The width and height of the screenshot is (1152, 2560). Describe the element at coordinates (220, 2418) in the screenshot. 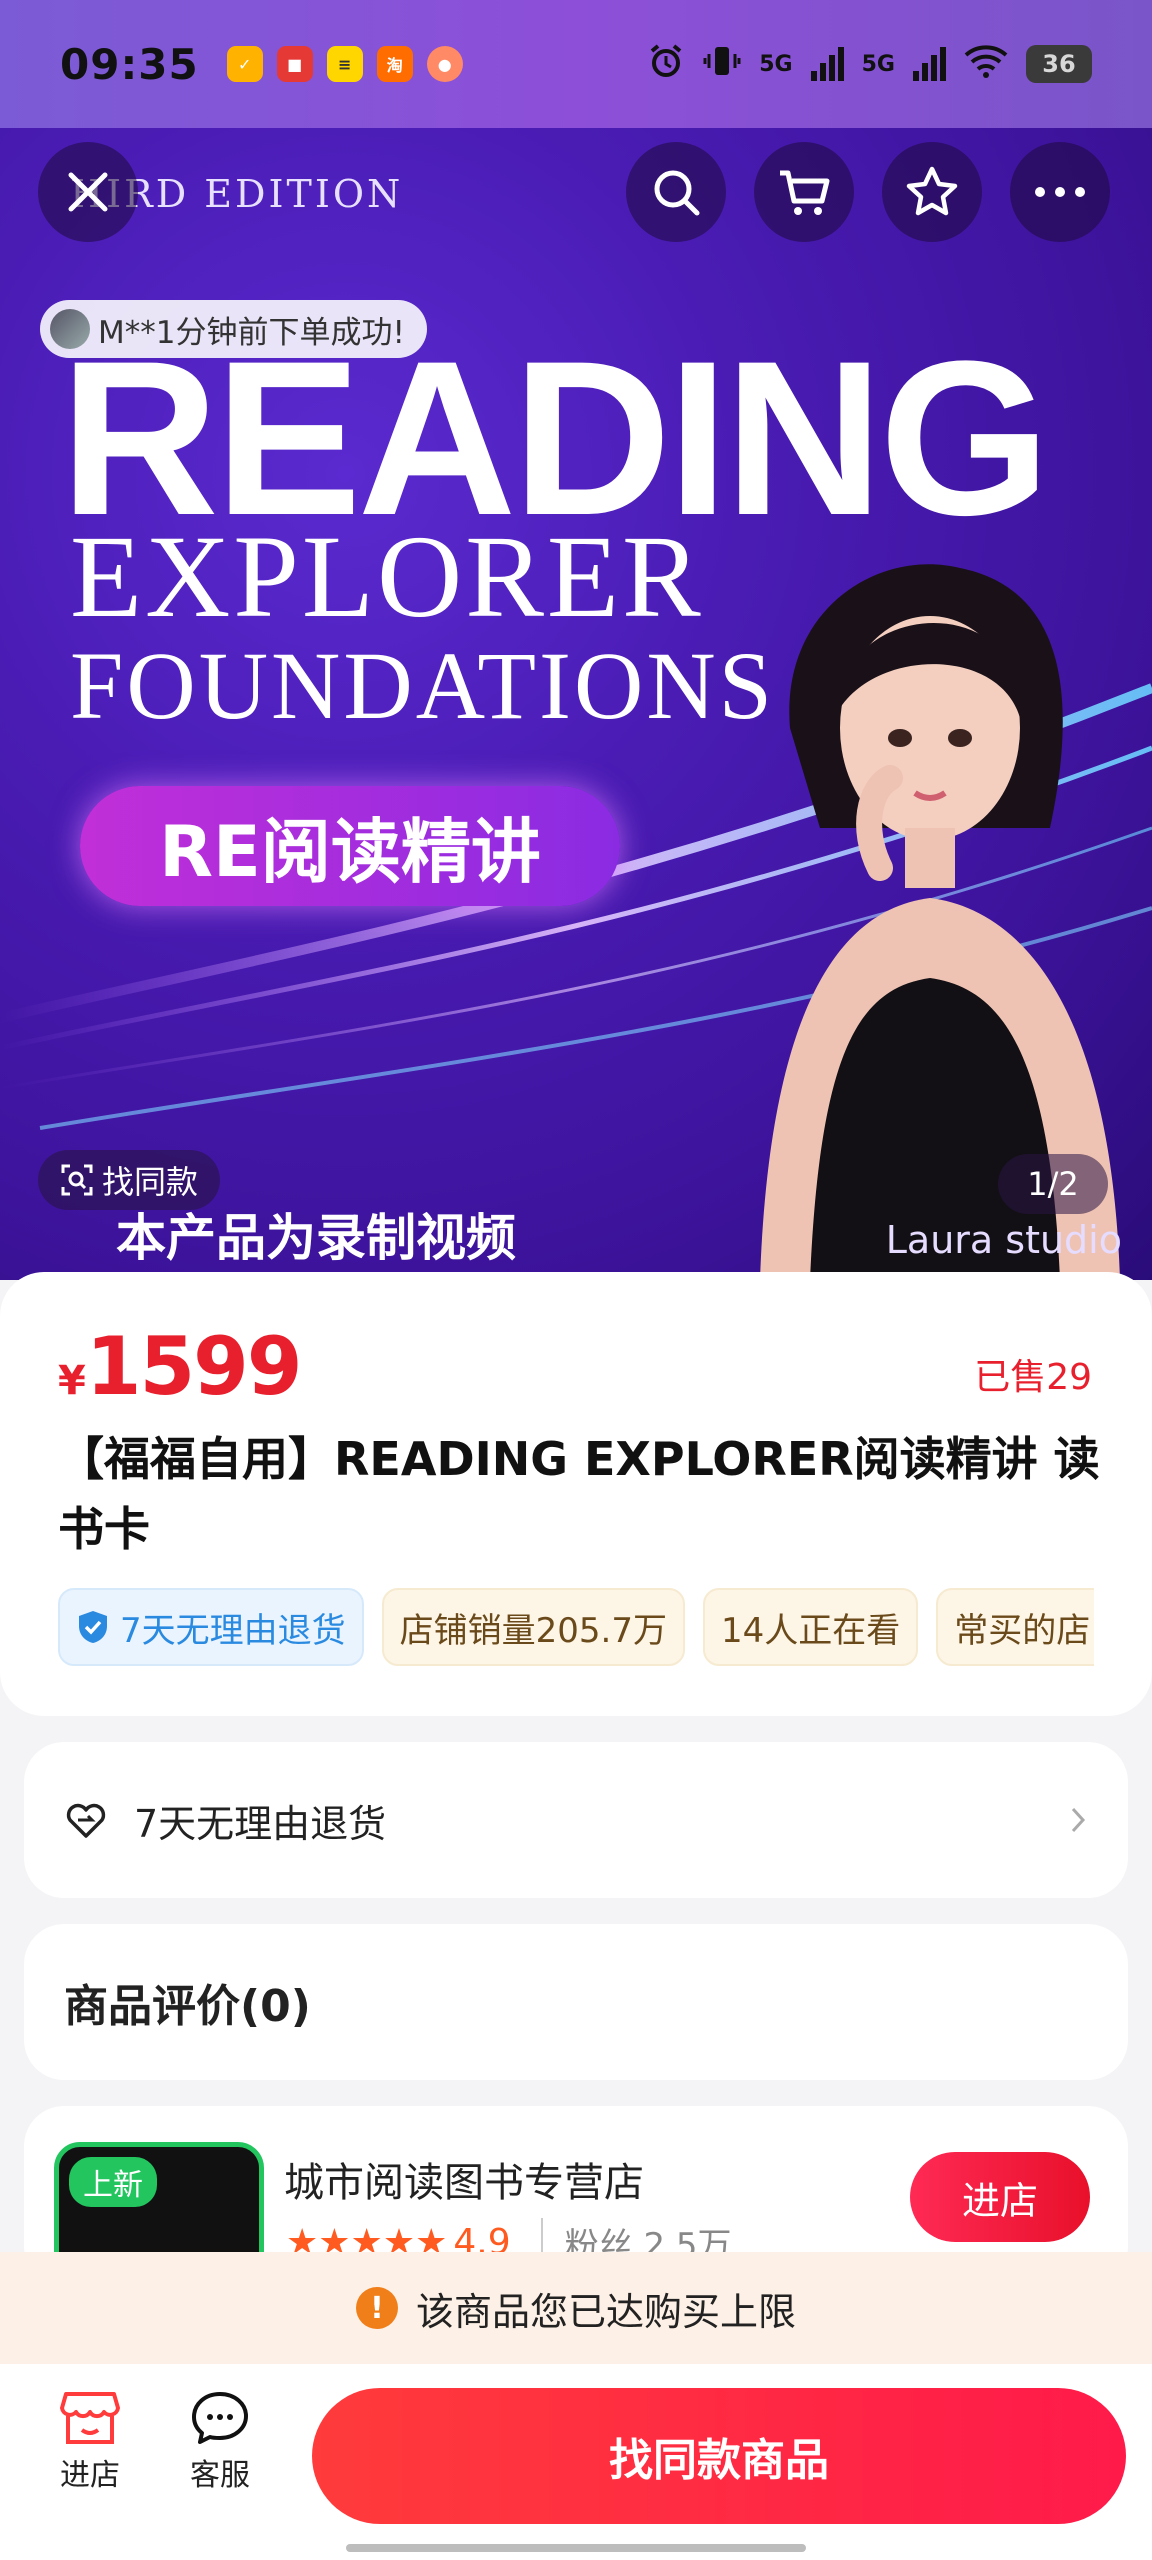

I see `chat-icon` at that location.